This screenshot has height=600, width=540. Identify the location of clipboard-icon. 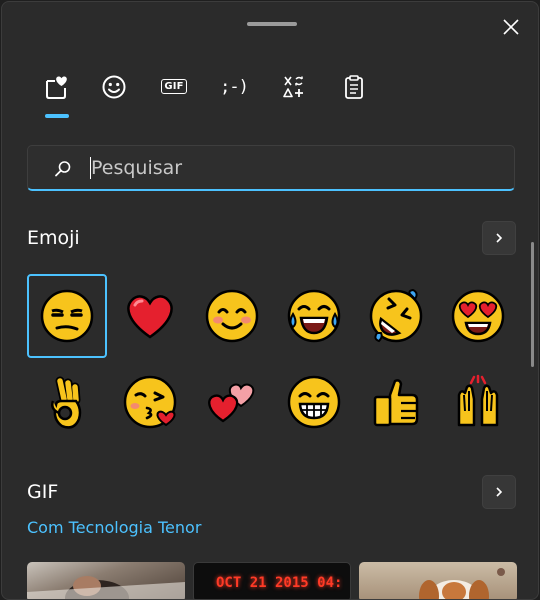
(354, 87).